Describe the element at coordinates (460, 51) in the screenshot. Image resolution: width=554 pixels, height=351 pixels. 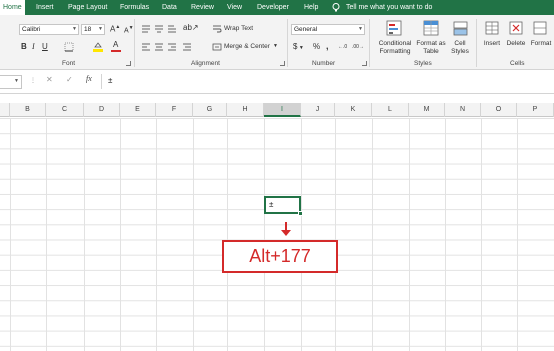
I see `cell-styles-label-2: Styles` at that location.